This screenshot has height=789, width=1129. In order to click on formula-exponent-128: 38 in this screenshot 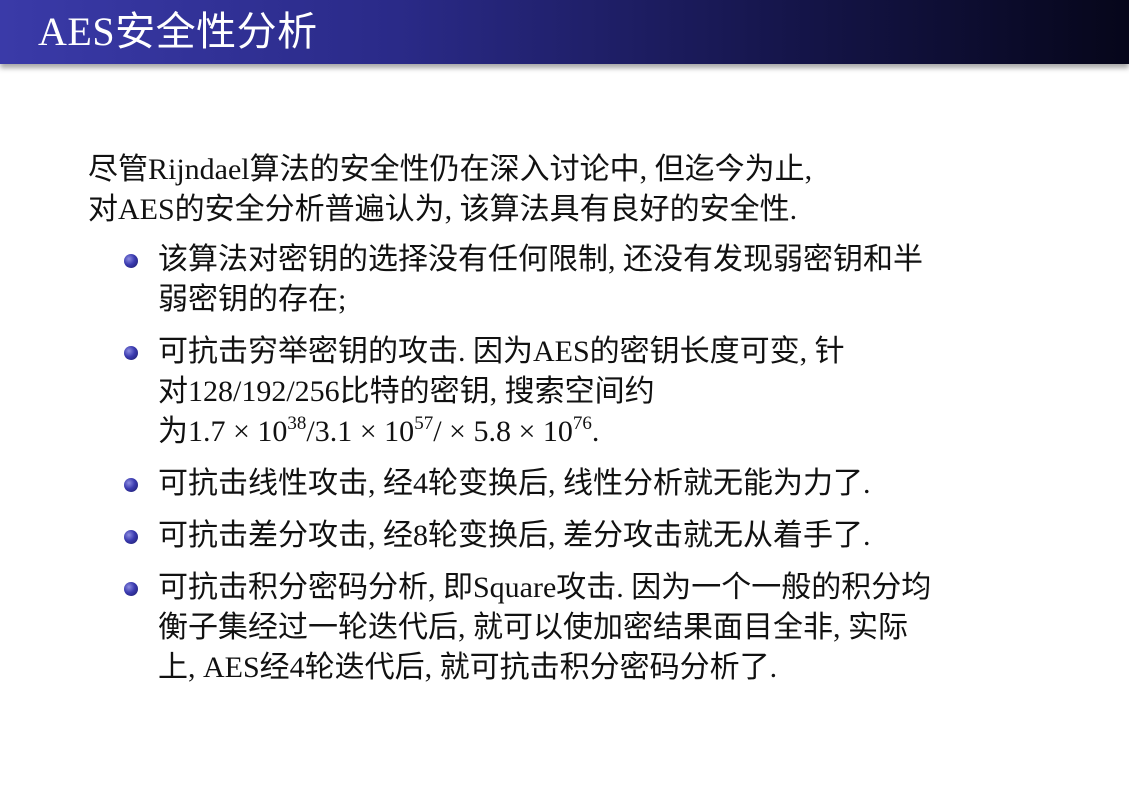, I will do `click(297, 423)`.